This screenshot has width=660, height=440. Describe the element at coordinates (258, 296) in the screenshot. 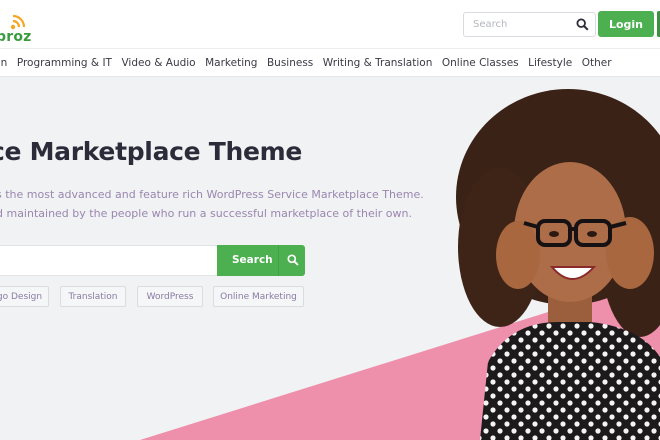

I see `popular-tag-online-marketing: Online Marketing` at that location.